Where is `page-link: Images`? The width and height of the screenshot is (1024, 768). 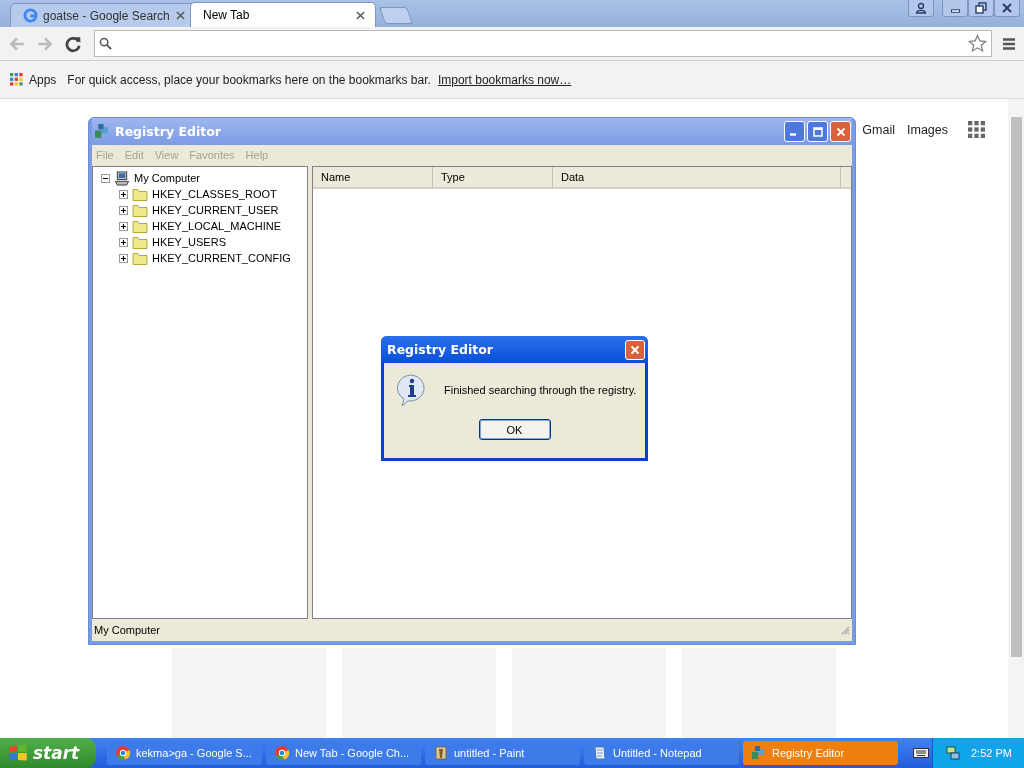 page-link: Images is located at coordinates (927, 129).